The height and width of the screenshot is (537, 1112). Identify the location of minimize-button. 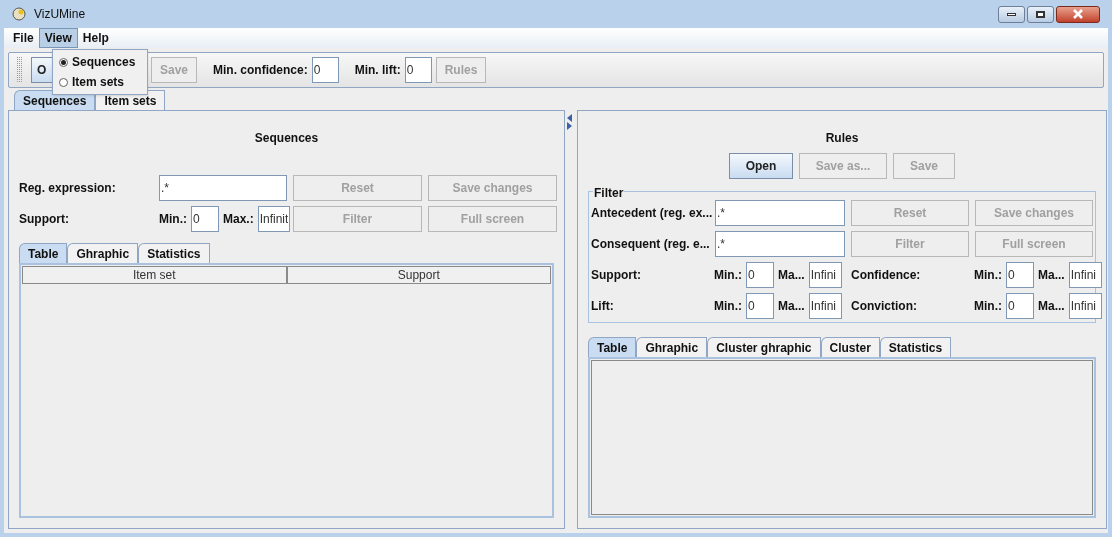
(1011, 14).